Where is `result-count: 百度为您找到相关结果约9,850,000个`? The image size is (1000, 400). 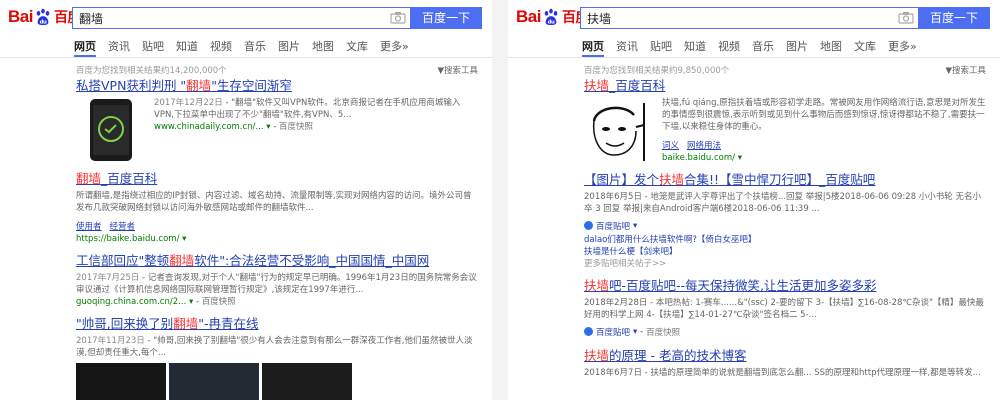 result-count: 百度为您找到相关结果约9,850,000个 is located at coordinates (657, 71).